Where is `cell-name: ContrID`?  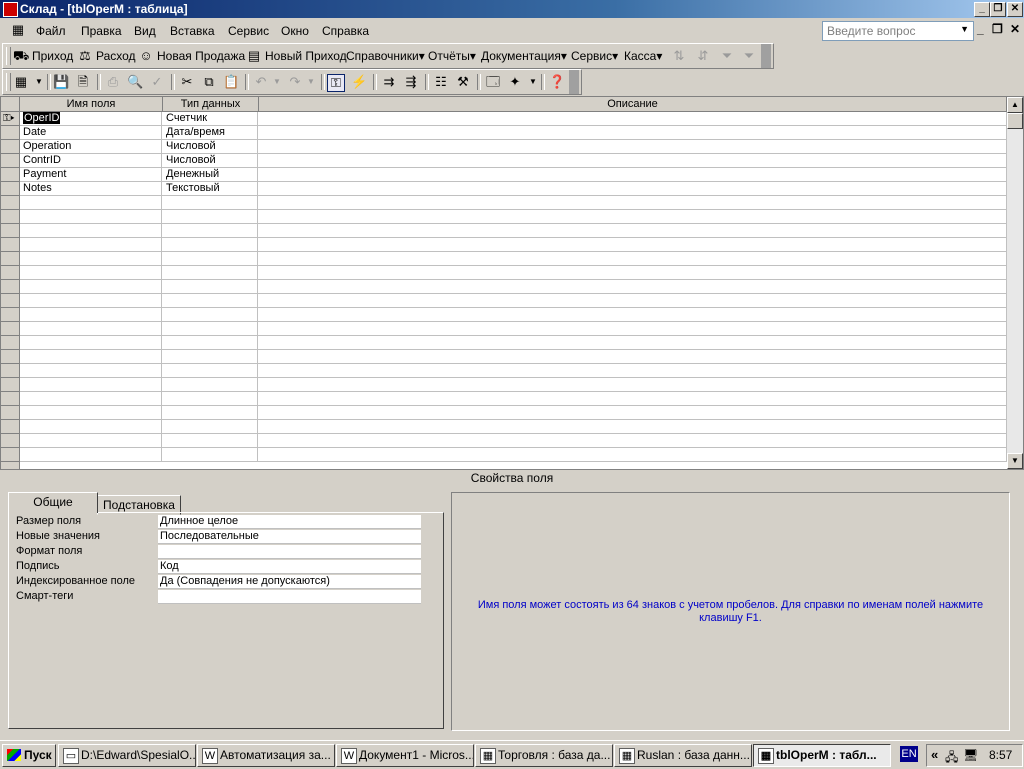 cell-name: ContrID is located at coordinates (91, 160).